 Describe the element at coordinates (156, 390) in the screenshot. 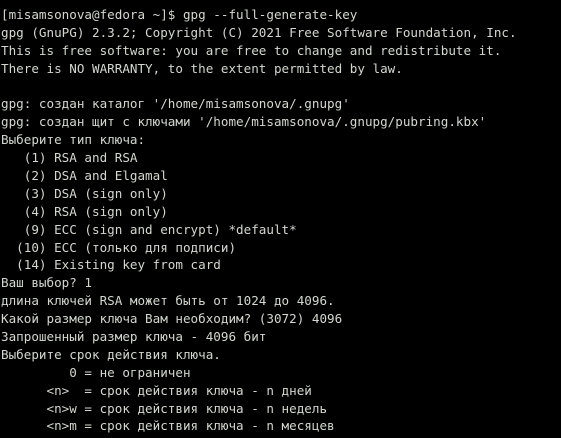

I see `expiry-option: <n> = срок действия ключа - n дней` at that location.